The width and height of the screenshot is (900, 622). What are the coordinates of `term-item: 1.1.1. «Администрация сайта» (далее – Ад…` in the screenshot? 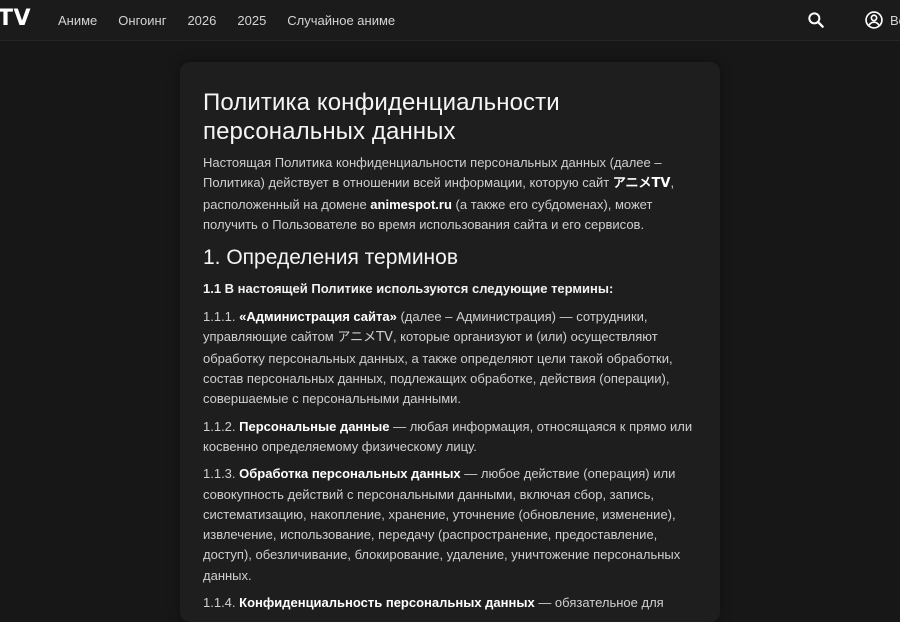 It's located at (453, 358).